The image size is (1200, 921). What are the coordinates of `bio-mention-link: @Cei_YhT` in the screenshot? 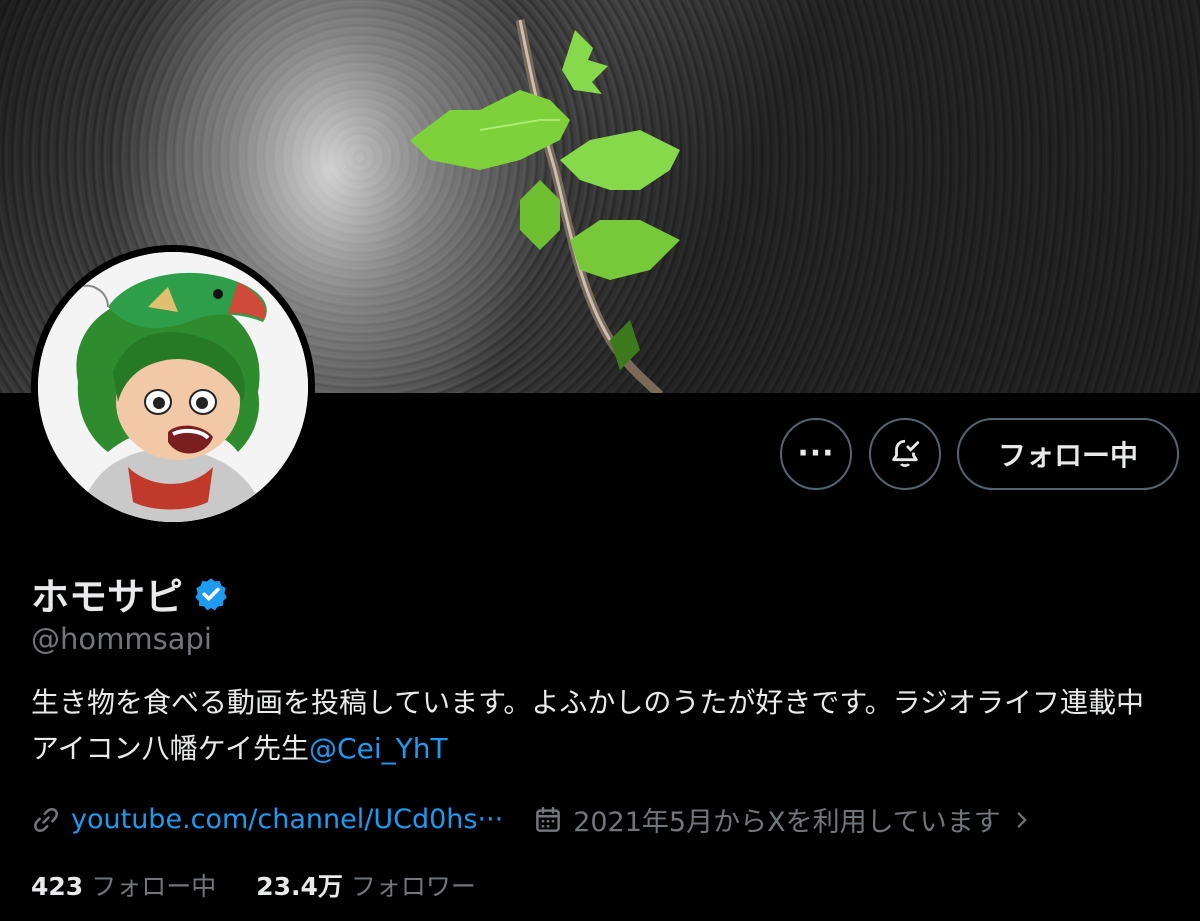 It's located at (378, 748).